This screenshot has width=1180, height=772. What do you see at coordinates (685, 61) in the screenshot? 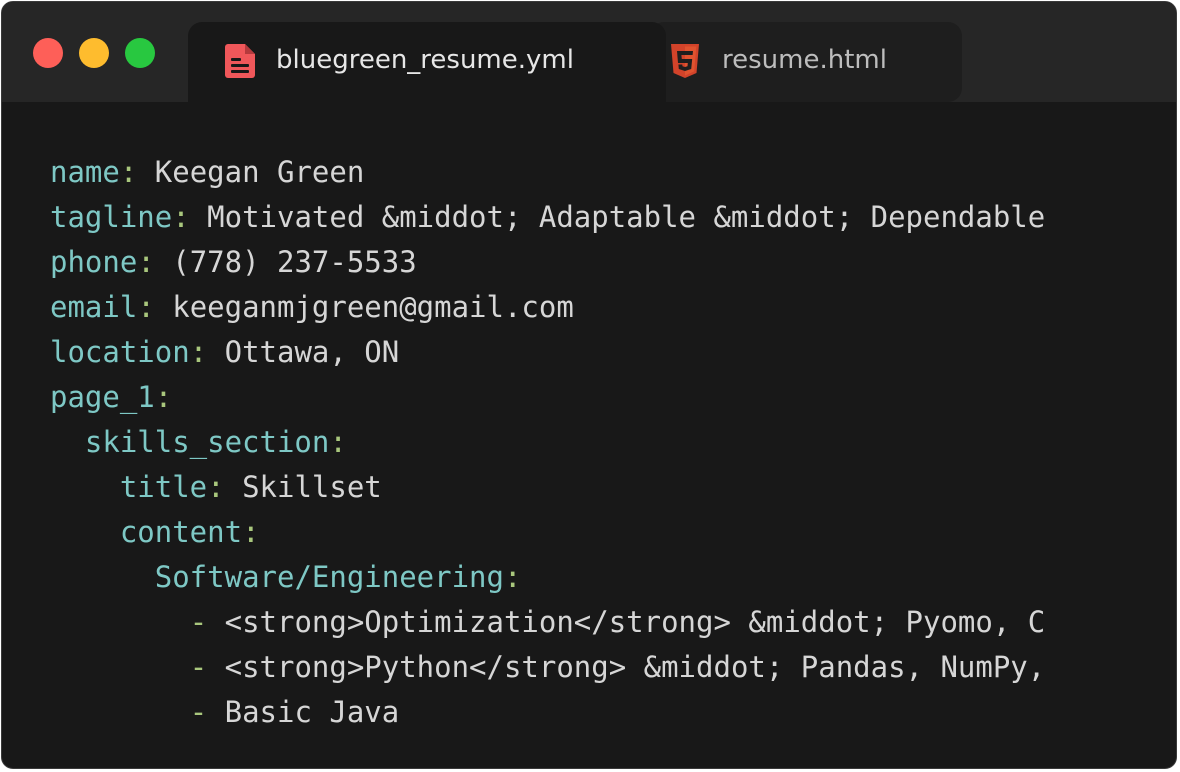
I see `html5-icon` at bounding box center [685, 61].